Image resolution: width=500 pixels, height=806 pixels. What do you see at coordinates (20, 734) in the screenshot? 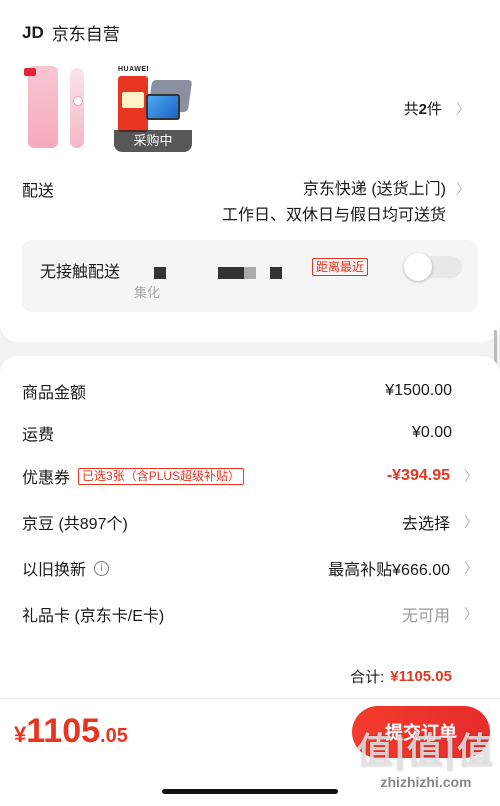
I see `price-currency: ¥` at bounding box center [20, 734].